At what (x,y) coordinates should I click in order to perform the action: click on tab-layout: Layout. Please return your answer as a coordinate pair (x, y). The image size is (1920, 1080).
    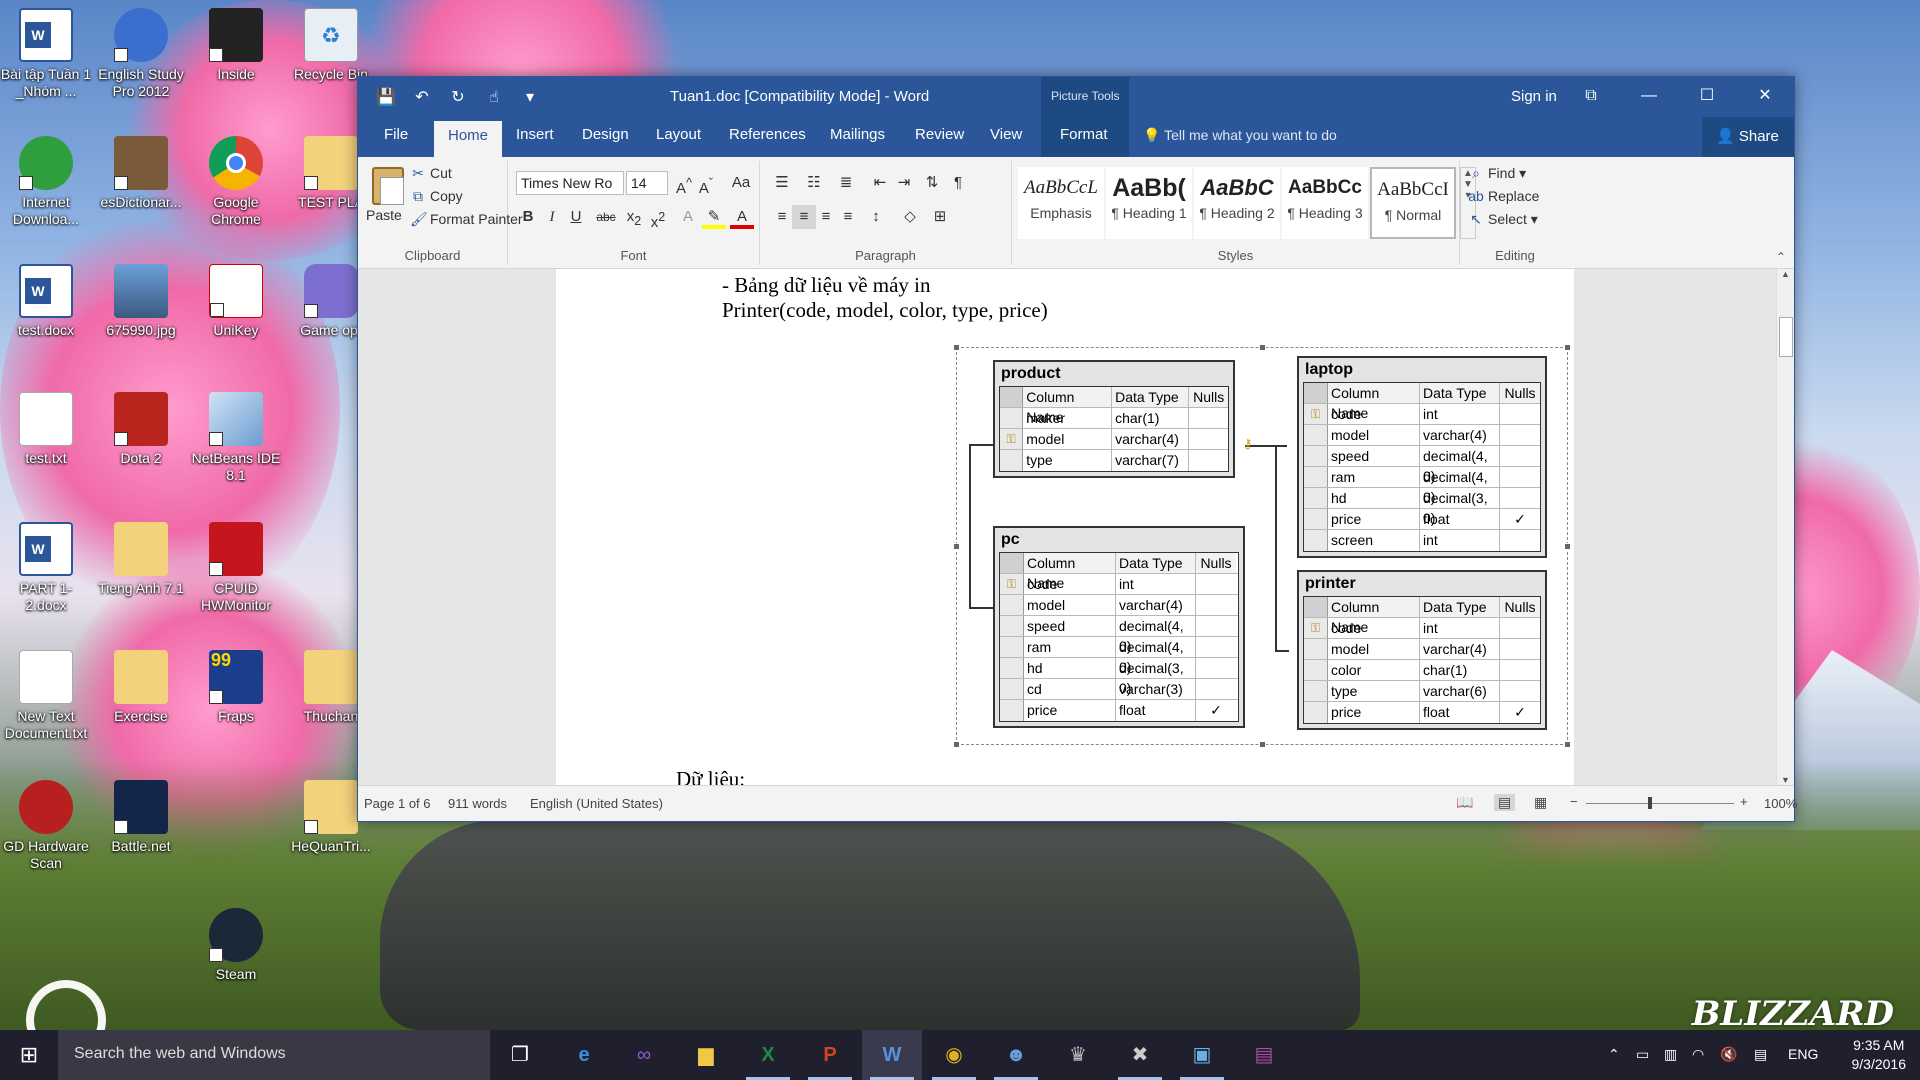
    Looking at the image, I should click on (678, 134).